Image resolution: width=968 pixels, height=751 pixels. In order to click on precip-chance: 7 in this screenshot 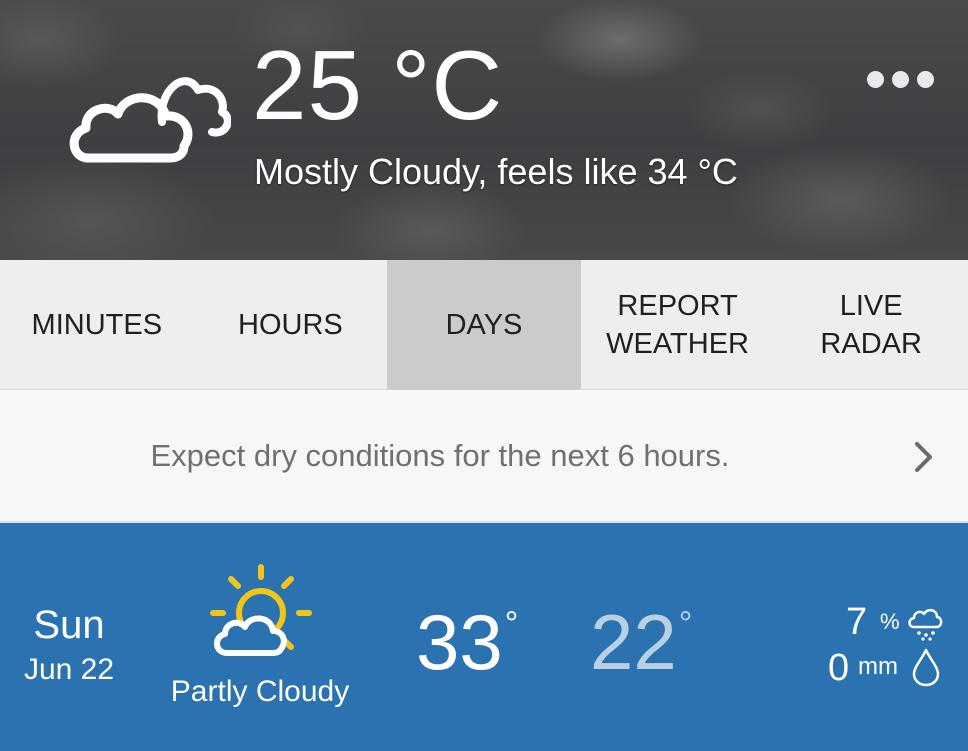, I will do `click(857, 622)`.